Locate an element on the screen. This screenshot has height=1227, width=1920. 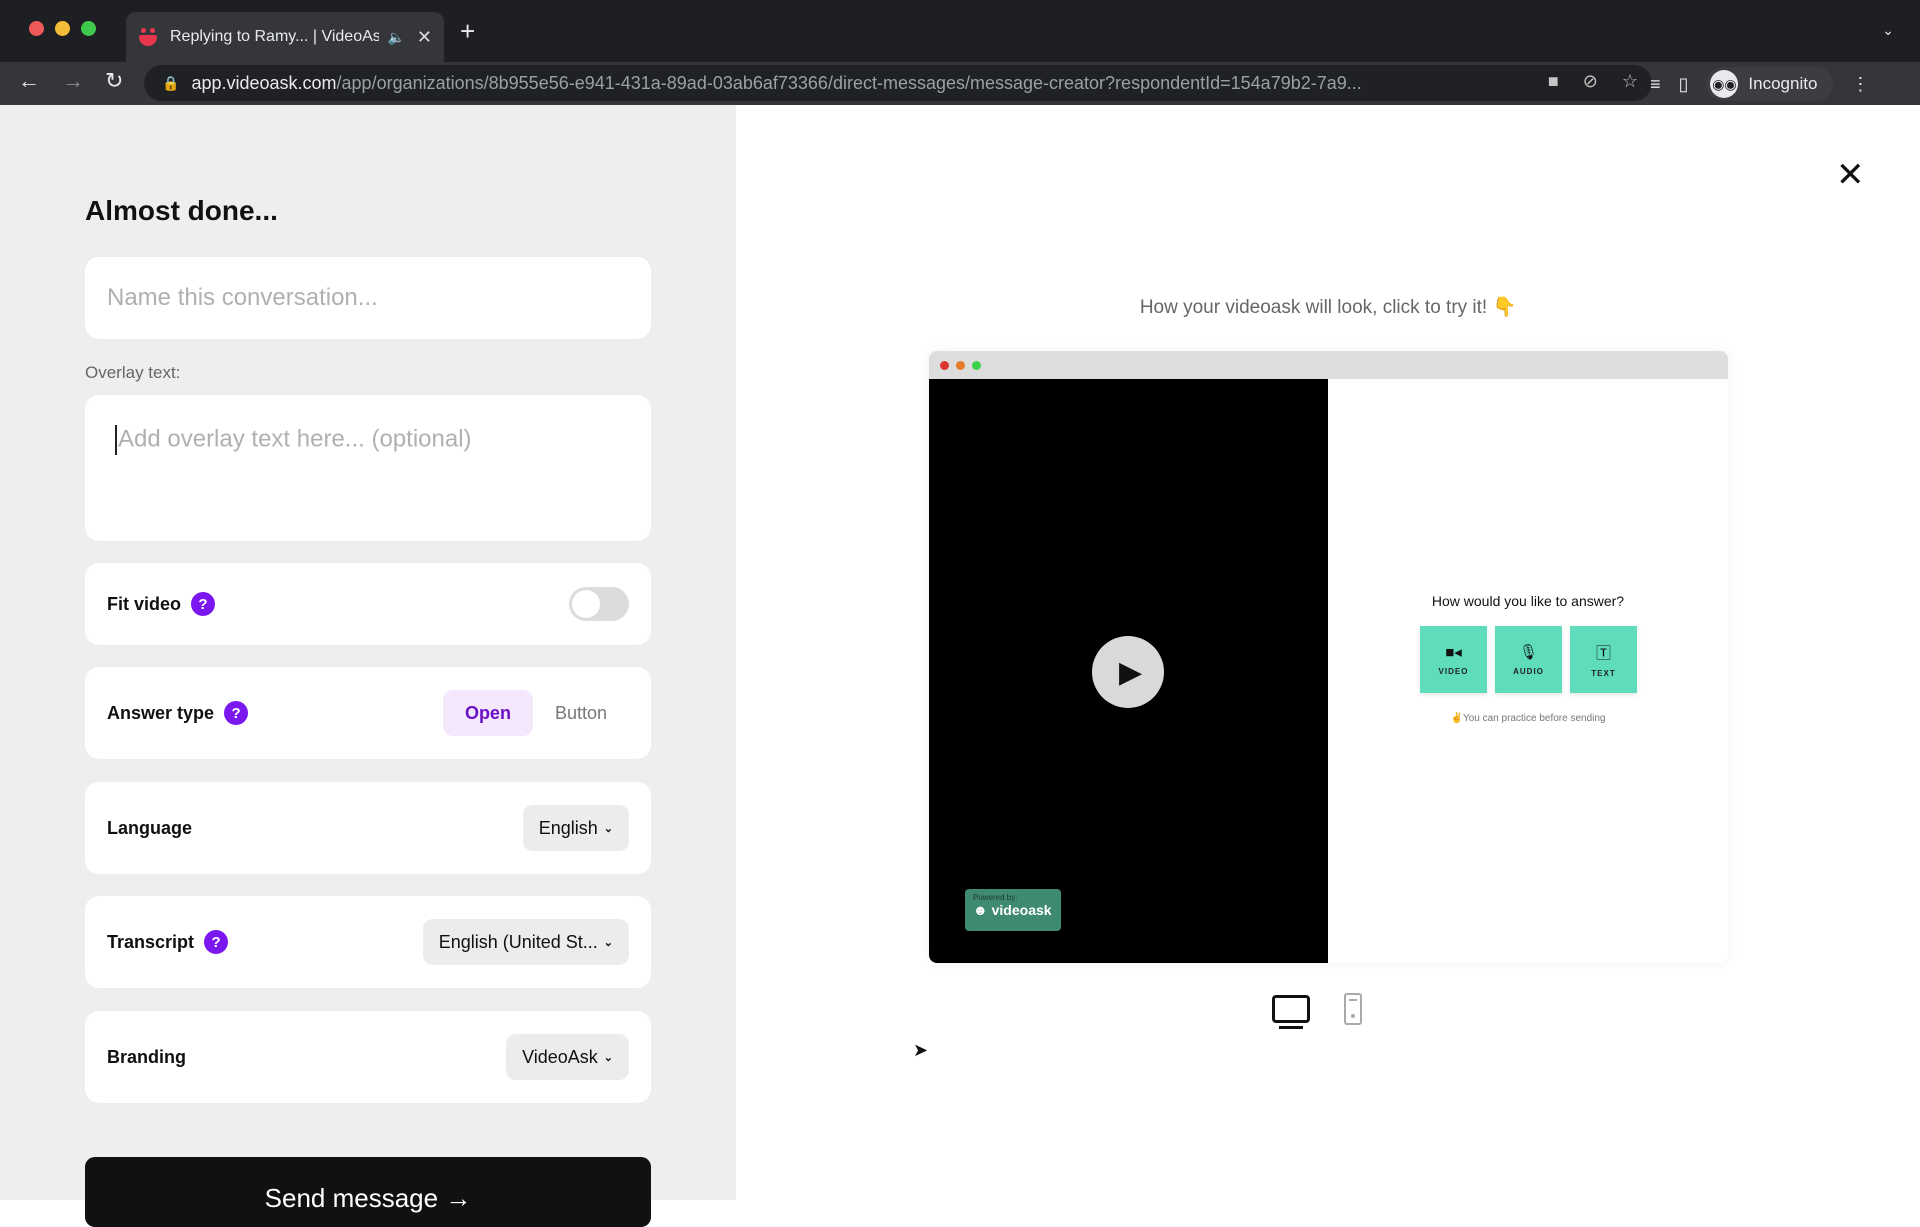
answer-type-row: Answer type ? Open Button is located at coordinates (368, 713).